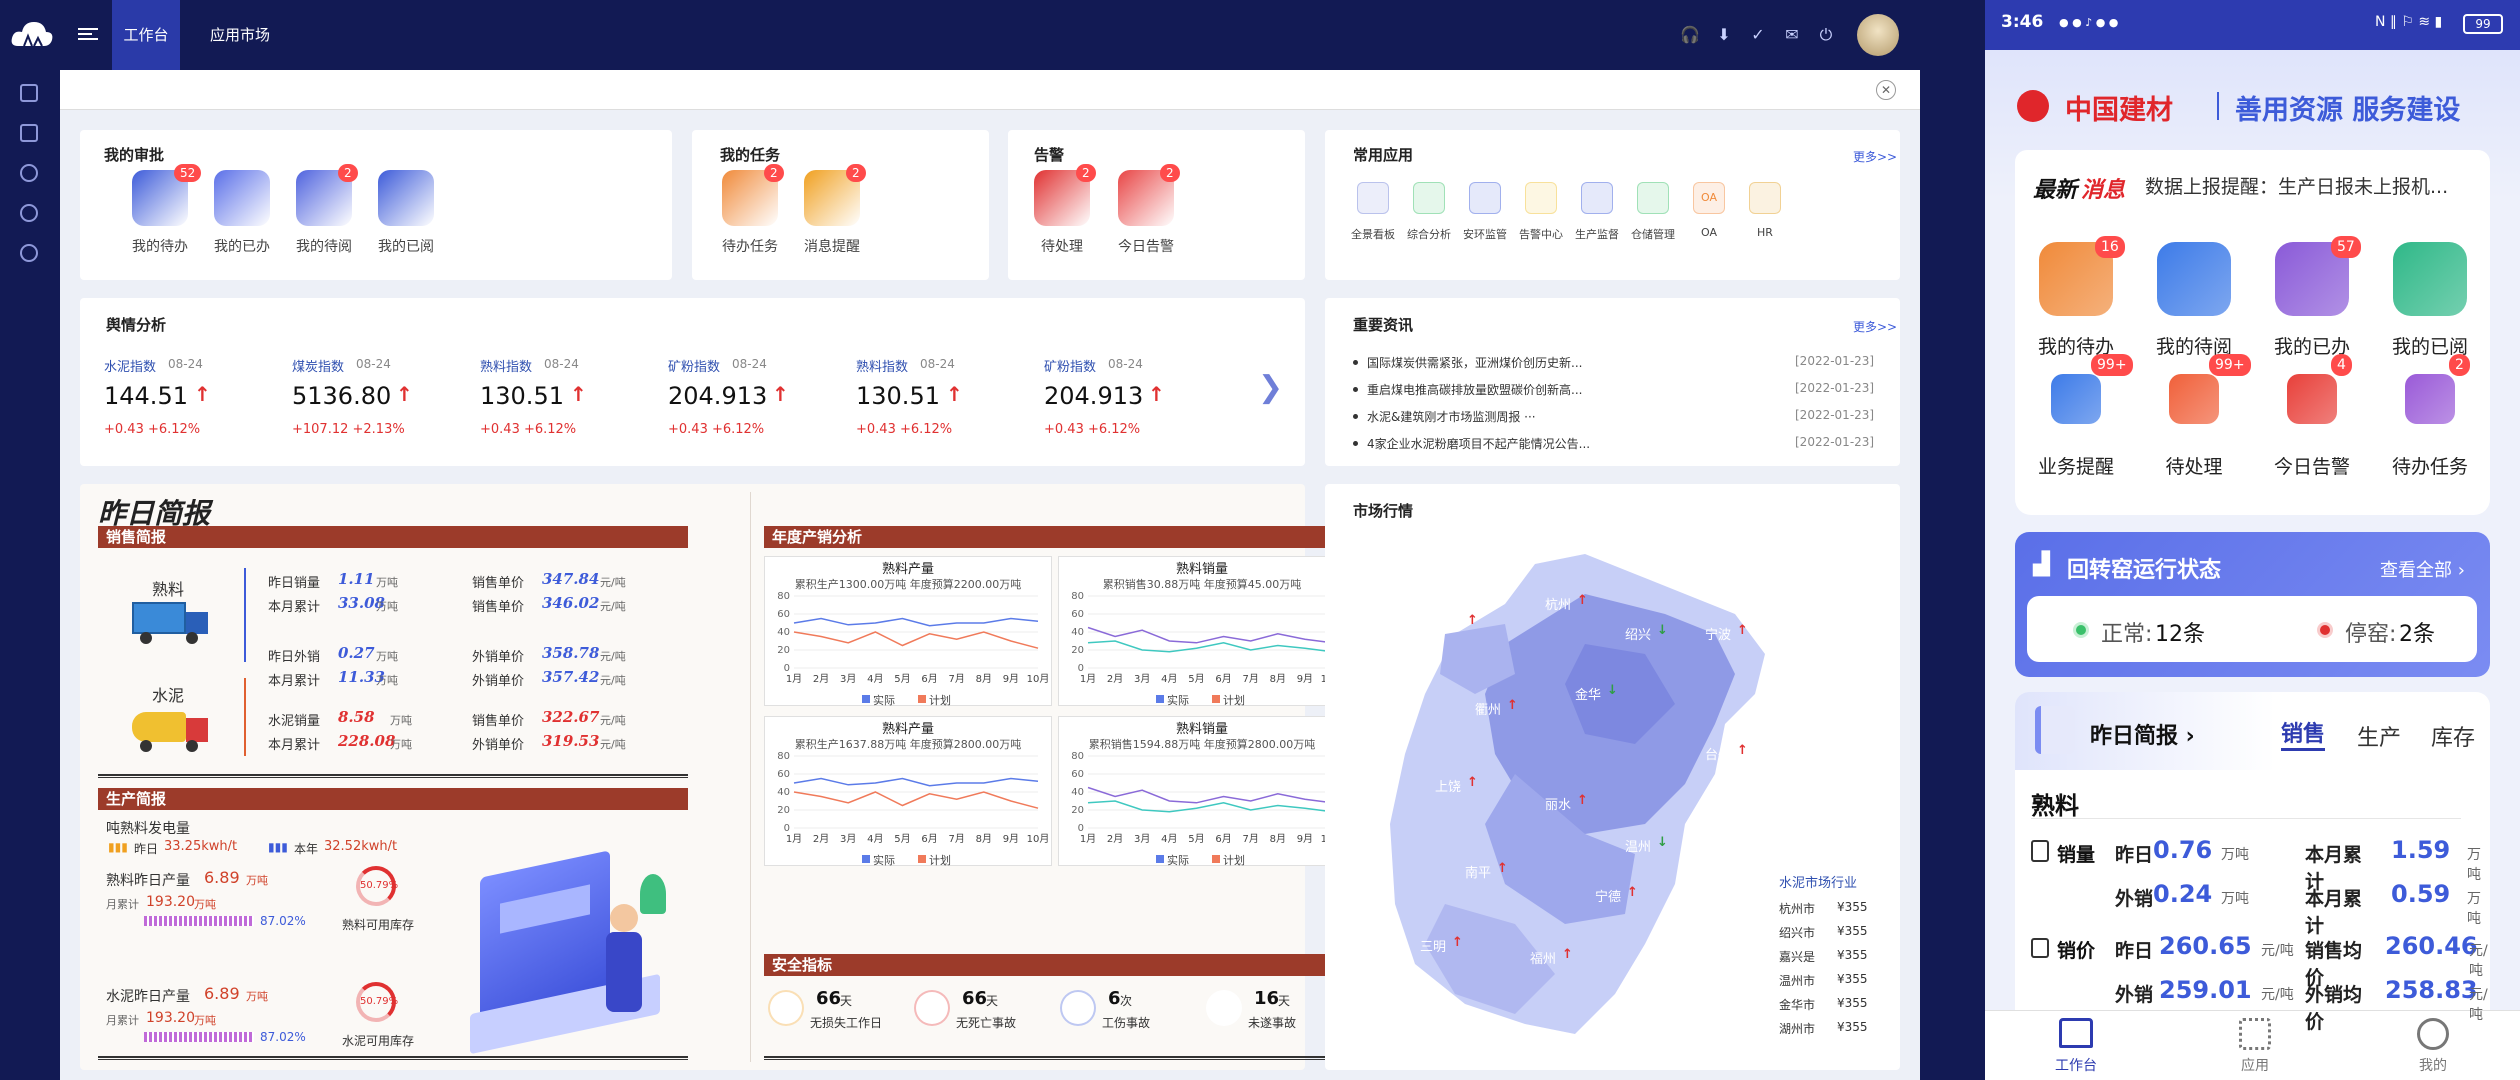 The image size is (2520, 1080). Describe the element at coordinates (1543, 959) in the screenshot. I see `map-city-label: 福州` at that location.